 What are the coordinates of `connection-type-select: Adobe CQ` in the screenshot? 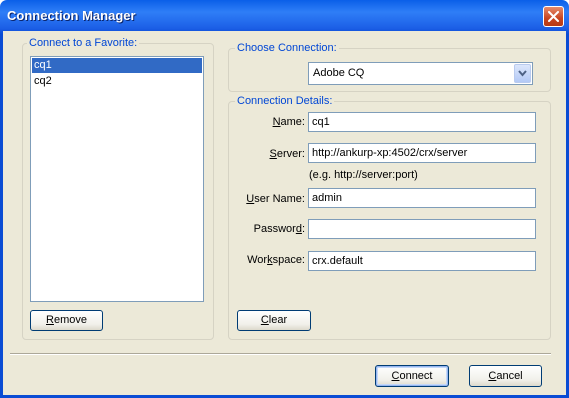 It's located at (420, 73).